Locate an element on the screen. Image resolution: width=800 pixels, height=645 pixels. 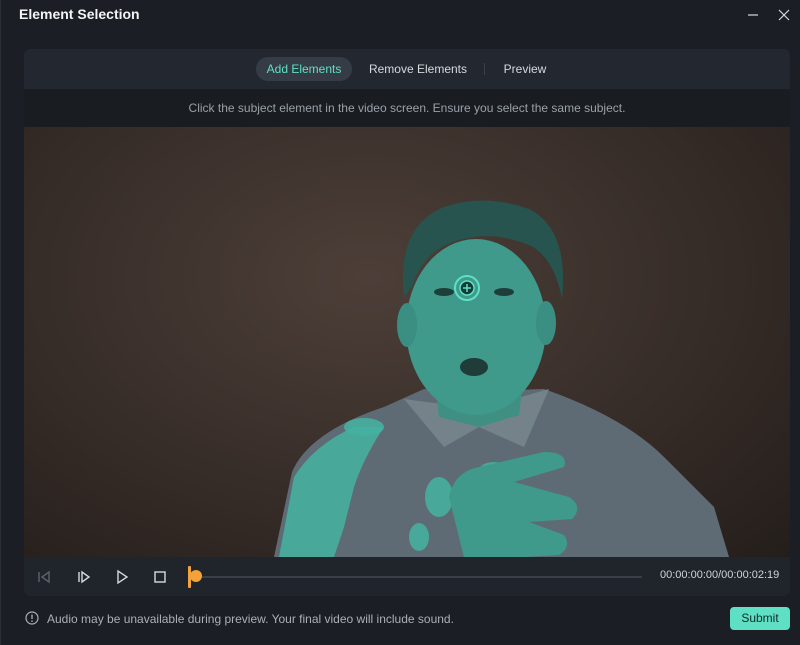
prev-frame-icon is located at coordinates (44, 577).